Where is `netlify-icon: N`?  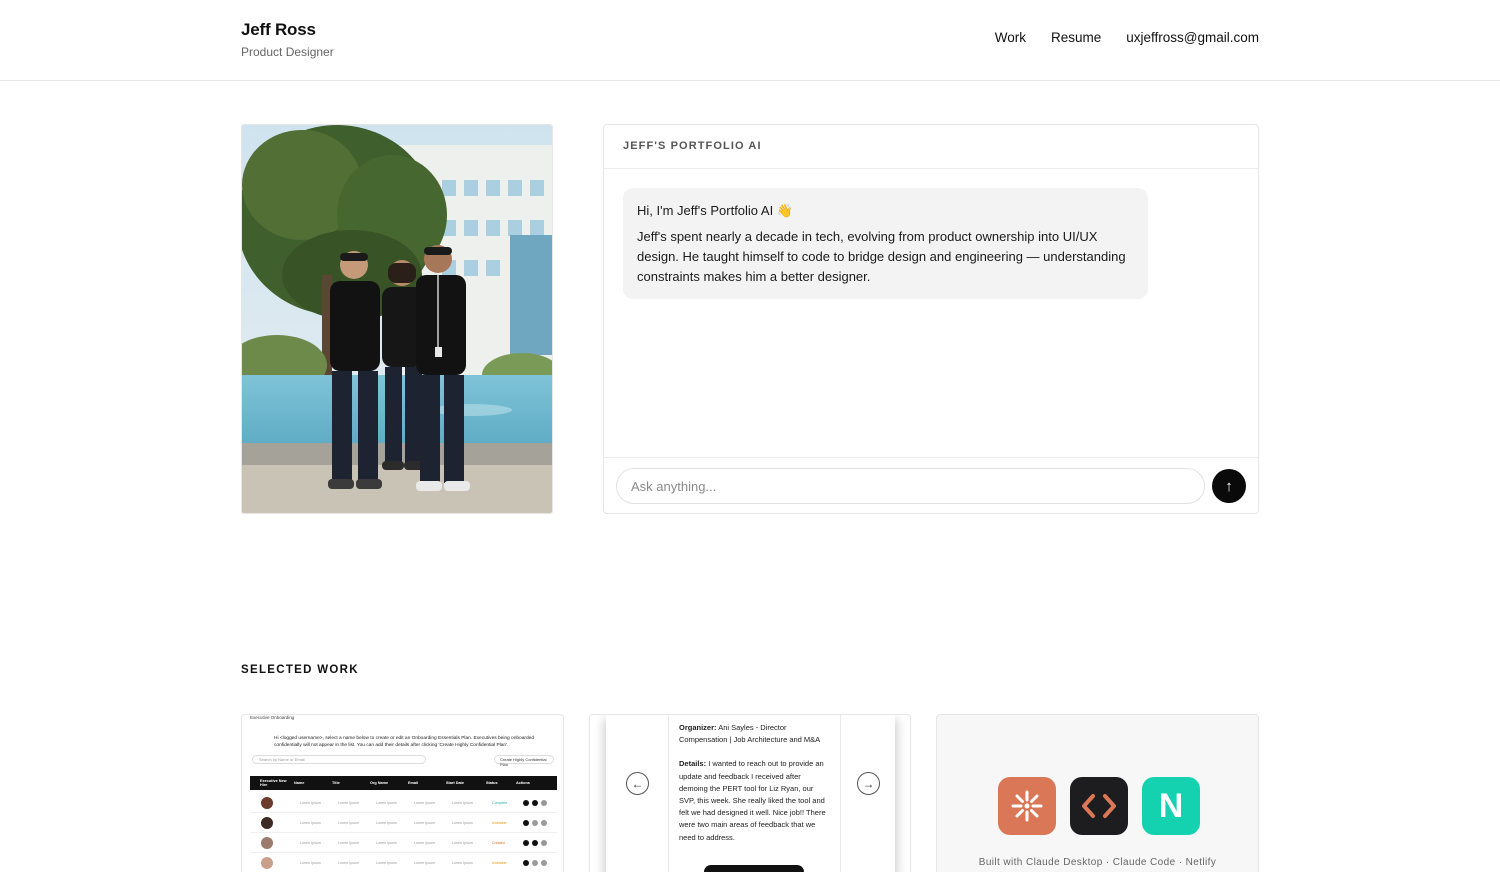 netlify-icon: N is located at coordinates (1171, 806).